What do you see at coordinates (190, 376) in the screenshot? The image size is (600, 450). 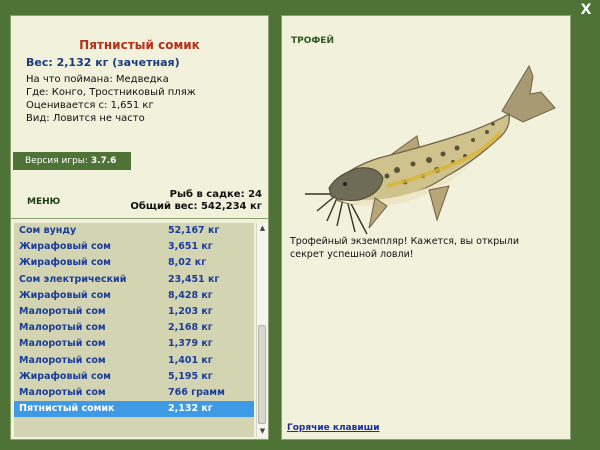 I see `list-item-weight: 5,195 кг` at bounding box center [190, 376].